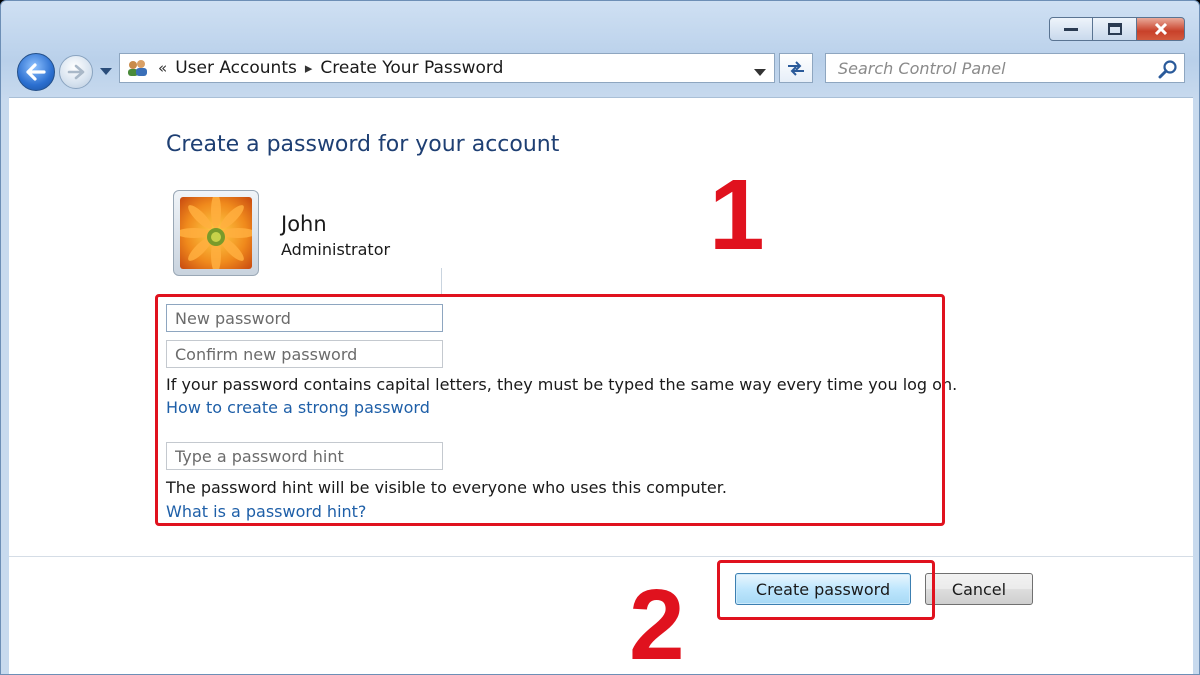 The image size is (1200, 675). I want to click on user-name: John, so click(304, 224).